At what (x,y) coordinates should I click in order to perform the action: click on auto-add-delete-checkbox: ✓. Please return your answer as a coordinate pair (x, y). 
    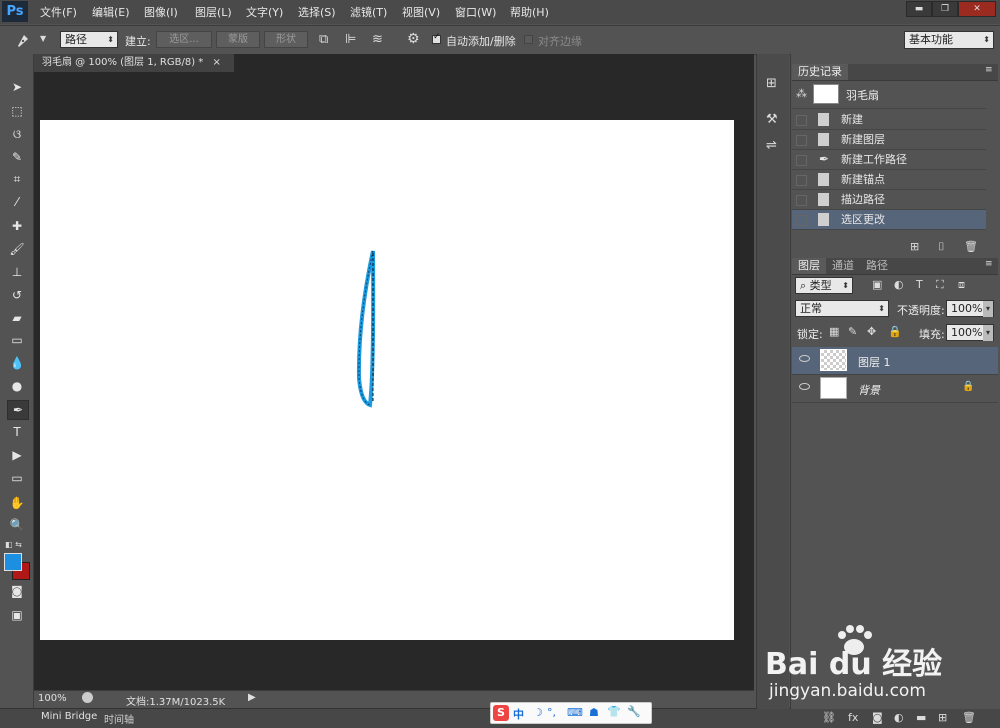
    Looking at the image, I should click on (436, 38).